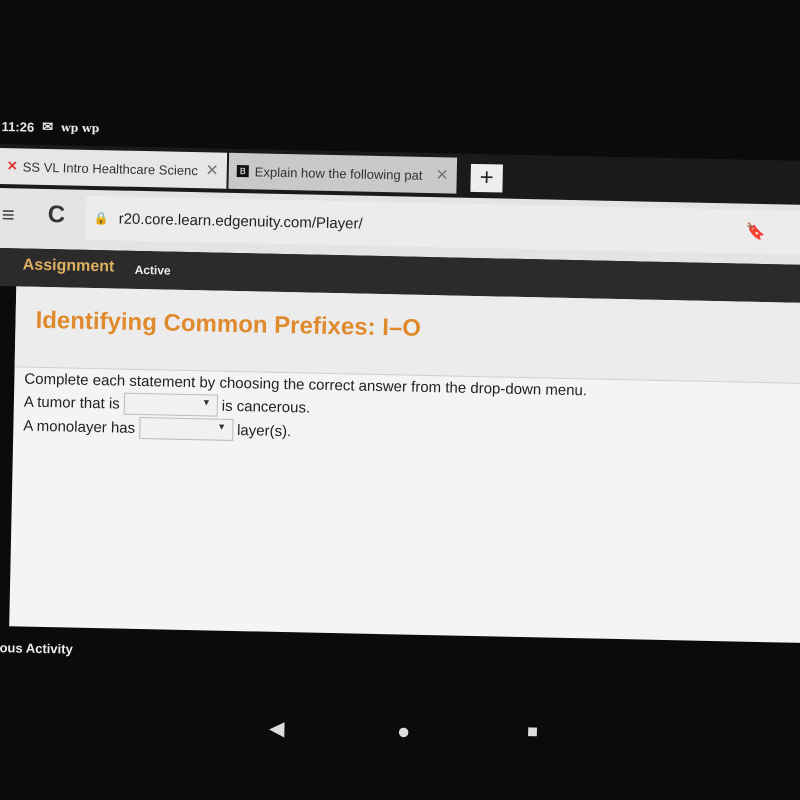  I want to click on bookmark-icon: 🔖, so click(755, 232).